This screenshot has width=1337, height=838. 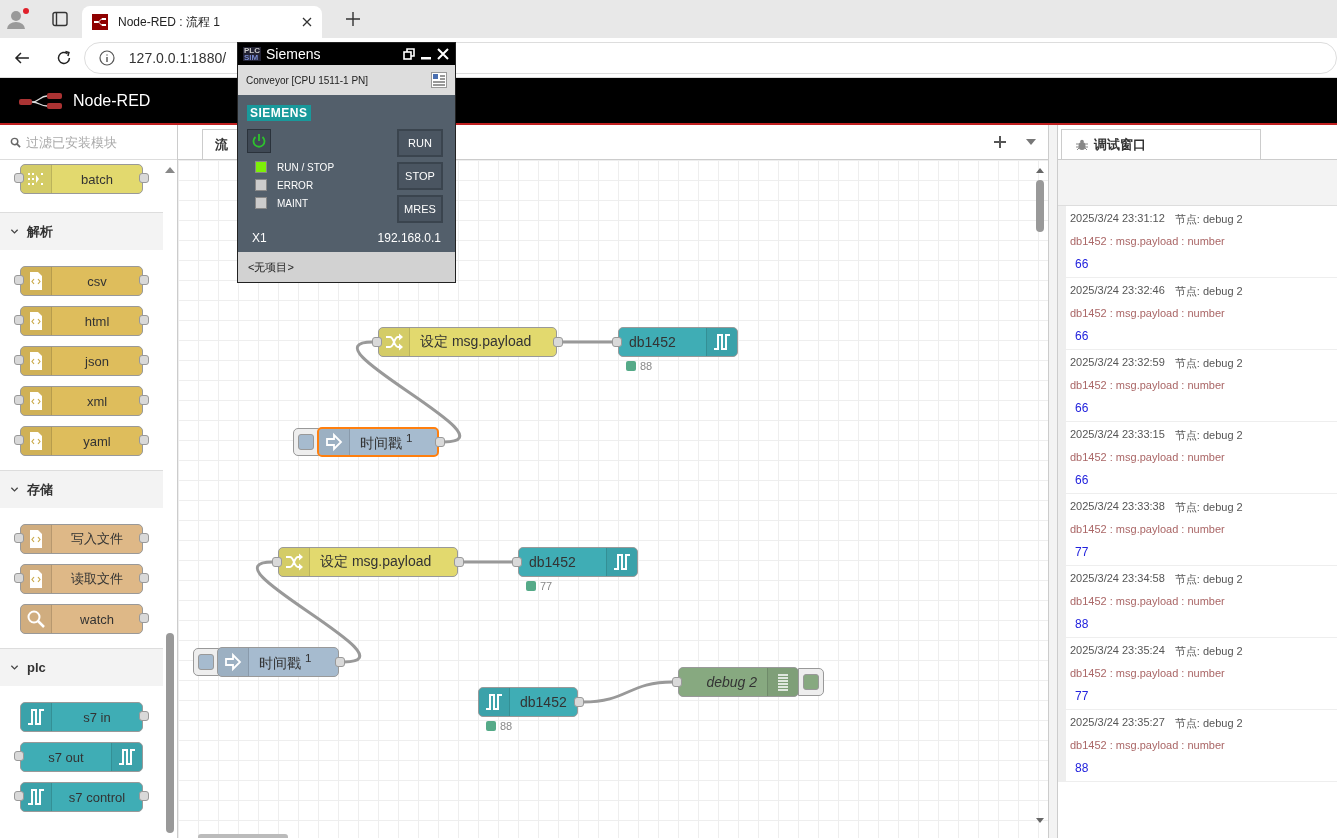 I want to click on shuffle-icon, so click(x=294, y=562).